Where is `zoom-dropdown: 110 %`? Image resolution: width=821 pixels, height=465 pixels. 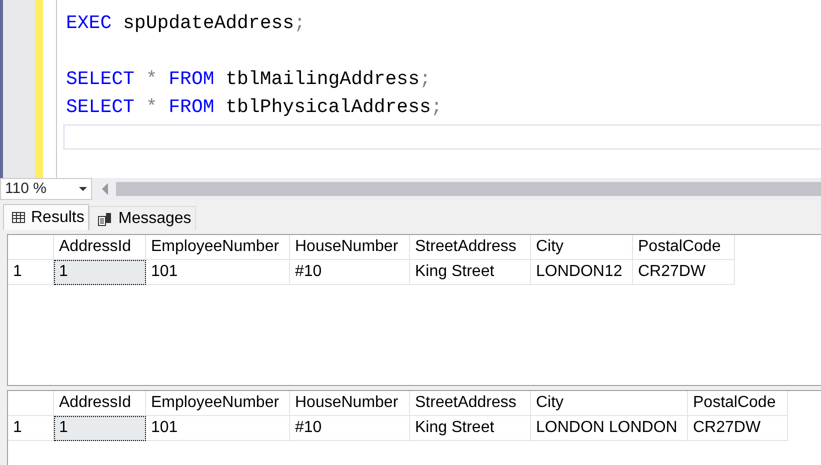 zoom-dropdown: 110 % is located at coordinates (46, 189).